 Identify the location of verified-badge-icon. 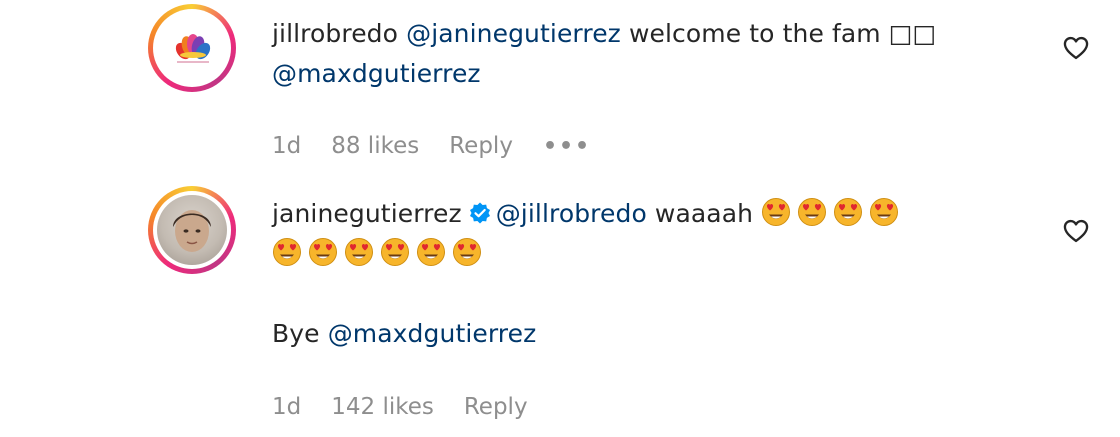
(479, 213).